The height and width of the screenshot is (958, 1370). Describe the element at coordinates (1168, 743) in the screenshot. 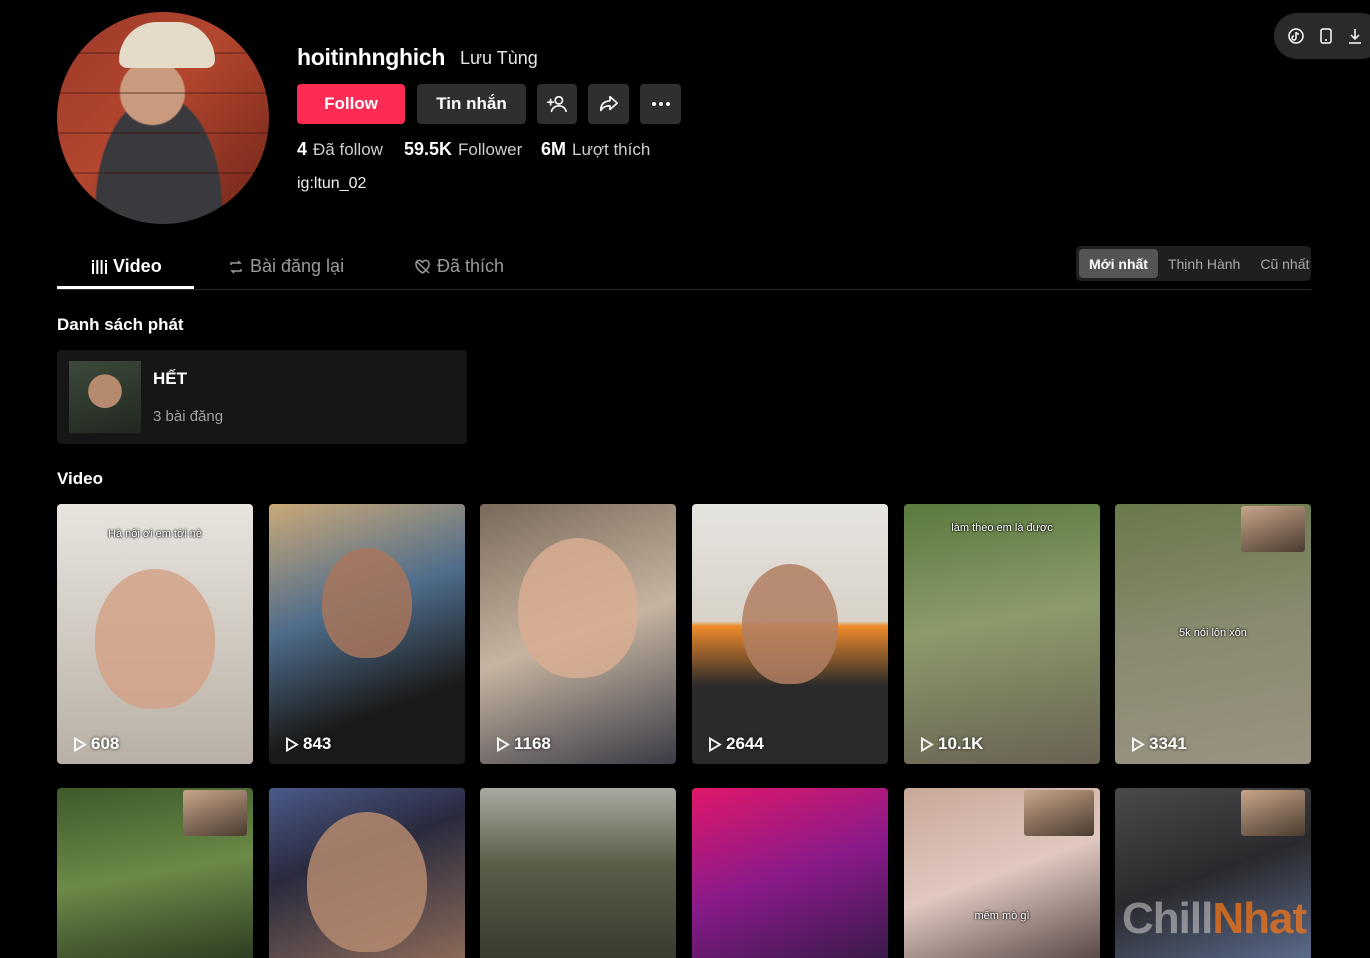

I see `view-count-value: 3341` at that location.